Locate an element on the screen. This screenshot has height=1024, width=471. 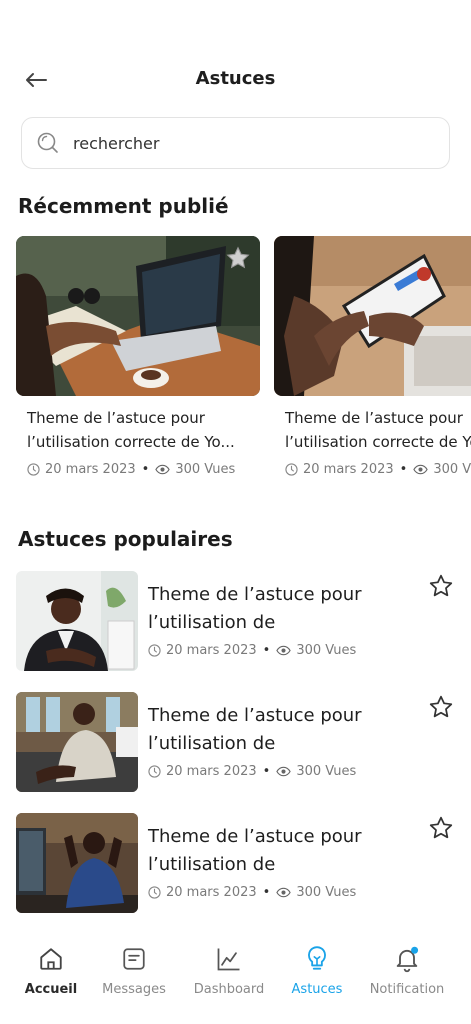
lightbulb-icon is located at coordinates (317, 959).